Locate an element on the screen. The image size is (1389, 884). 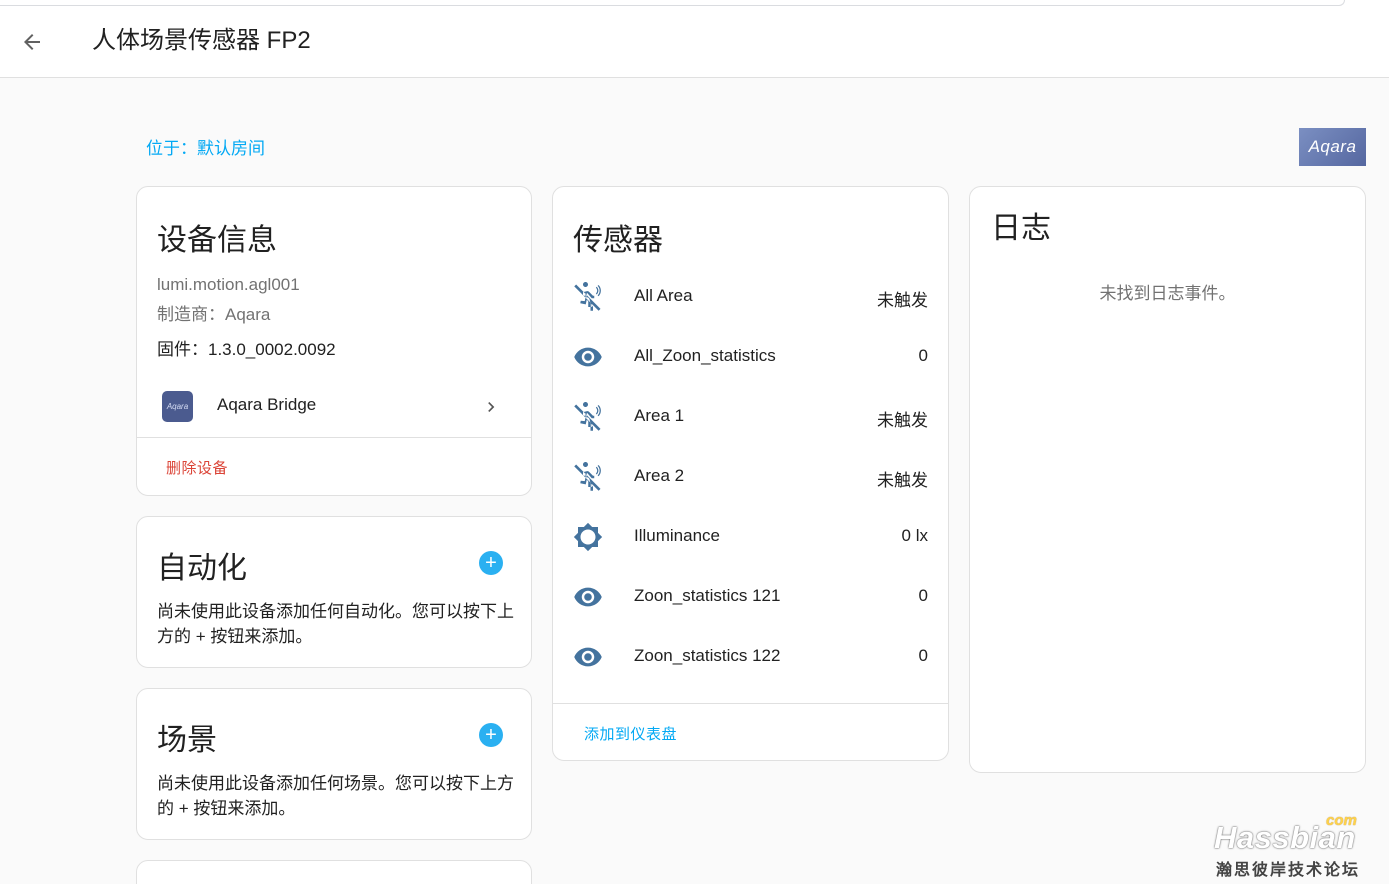
add-automation-button: + is located at coordinates (491, 563).